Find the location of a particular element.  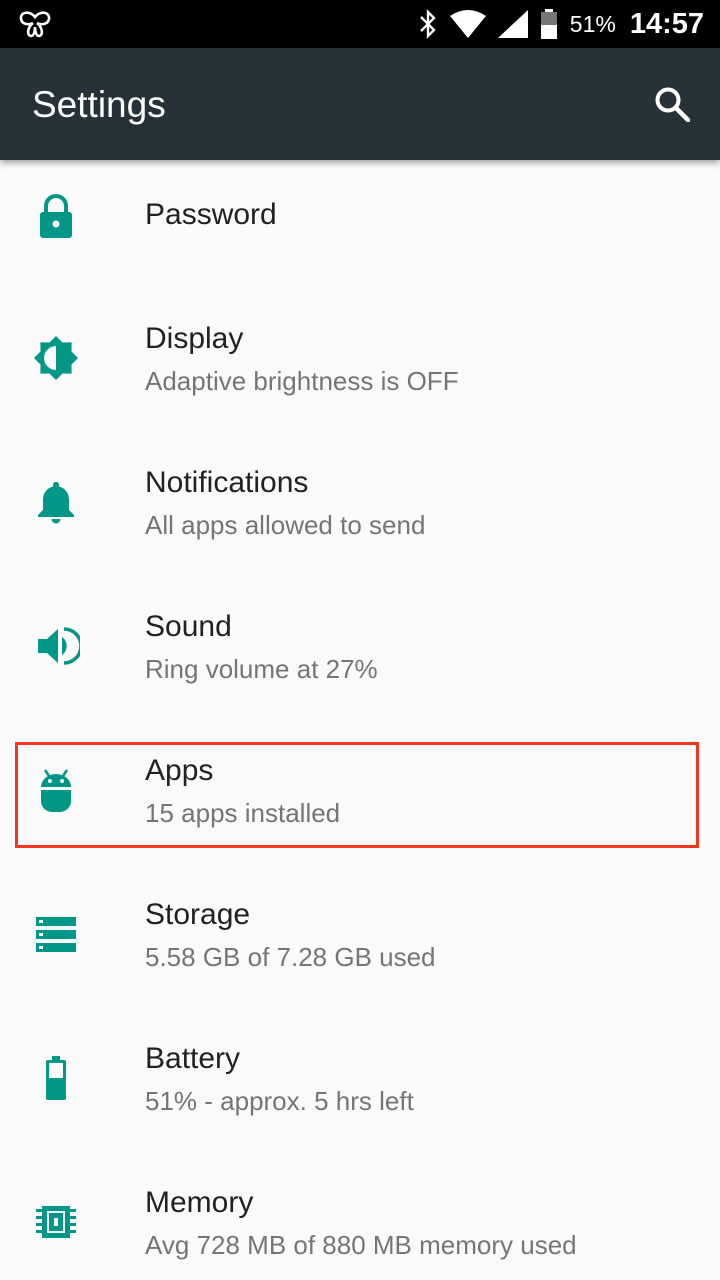

app-bar: Settings is located at coordinates (360, 104).